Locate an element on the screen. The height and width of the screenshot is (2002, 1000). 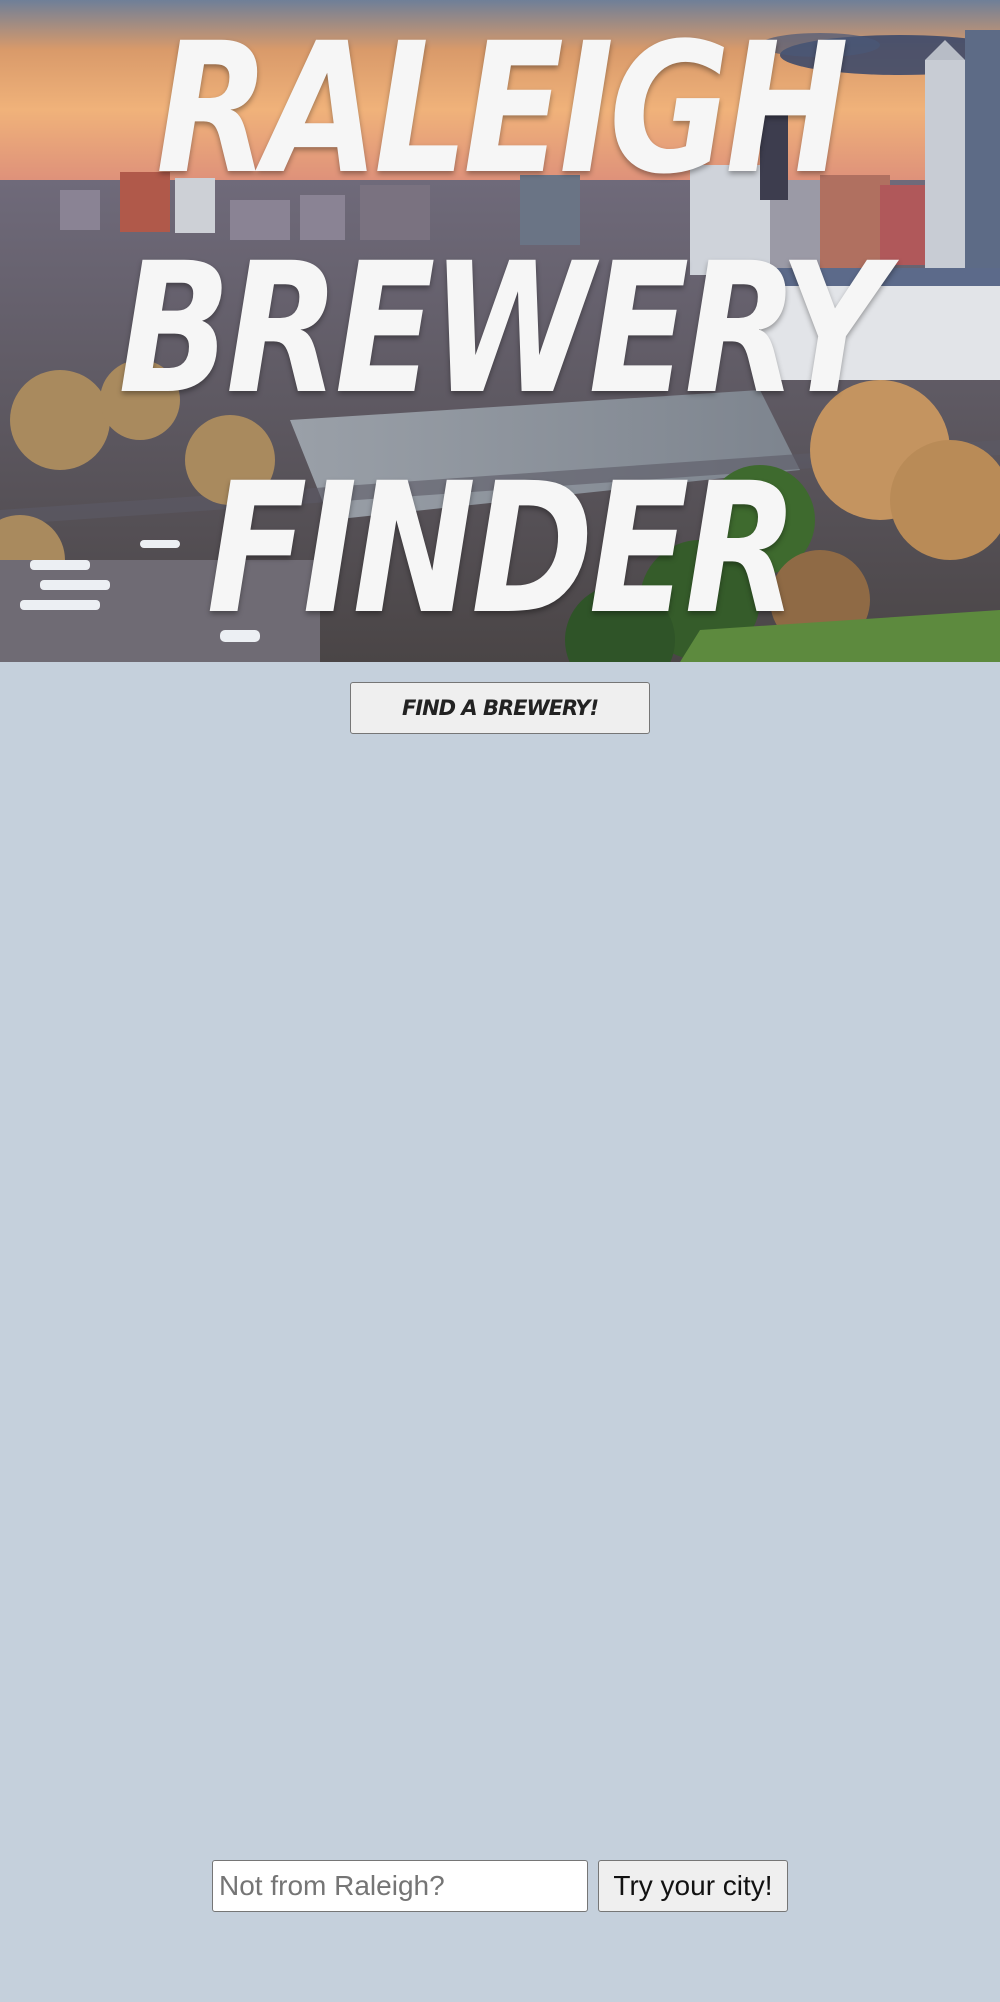
title-line-raleigh: Raleigh is located at coordinates (502, 109).